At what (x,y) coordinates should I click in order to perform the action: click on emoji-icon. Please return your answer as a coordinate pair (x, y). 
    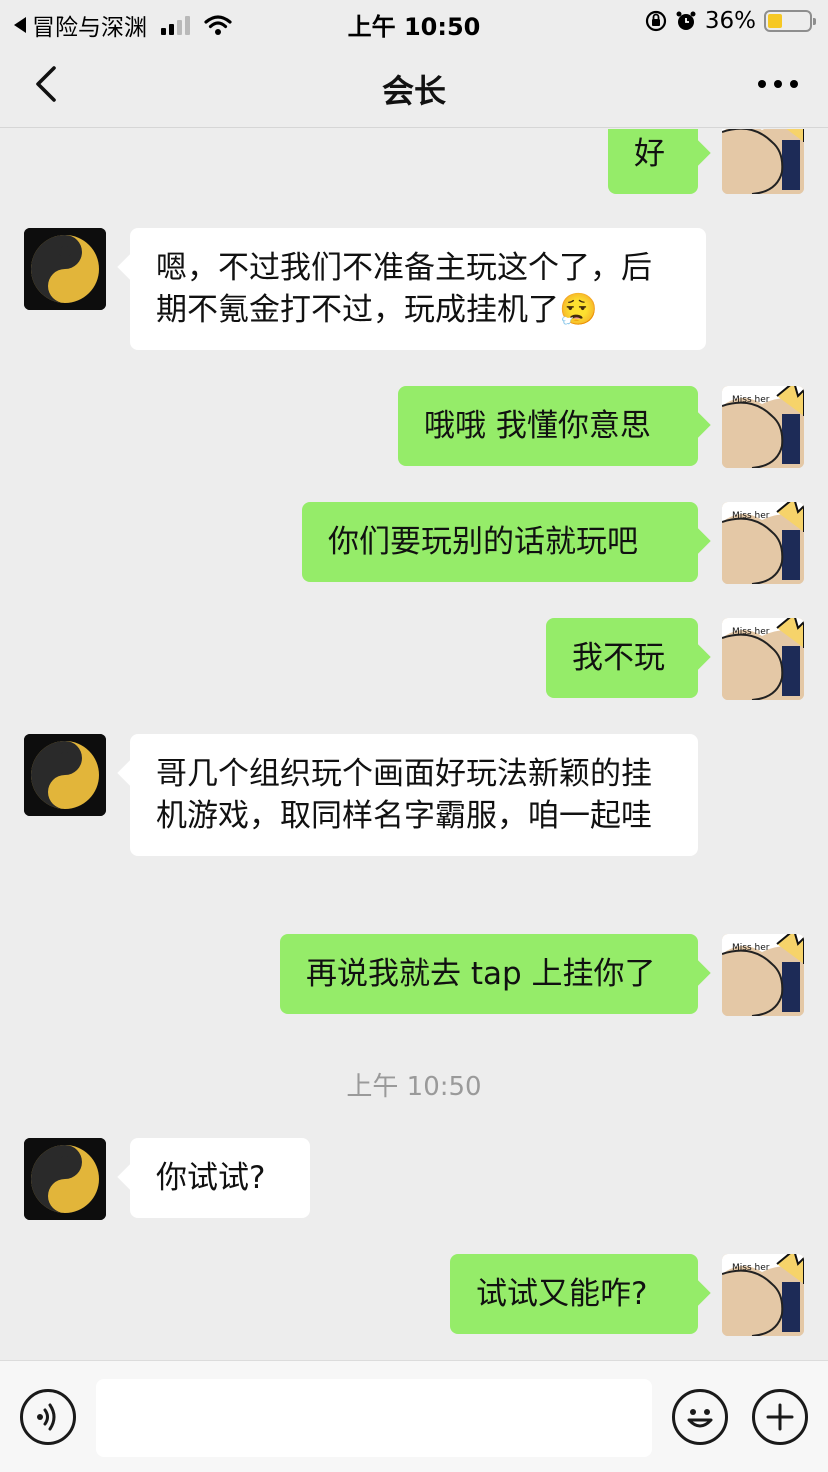
    Looking at the image, I should click on (700, 1417).